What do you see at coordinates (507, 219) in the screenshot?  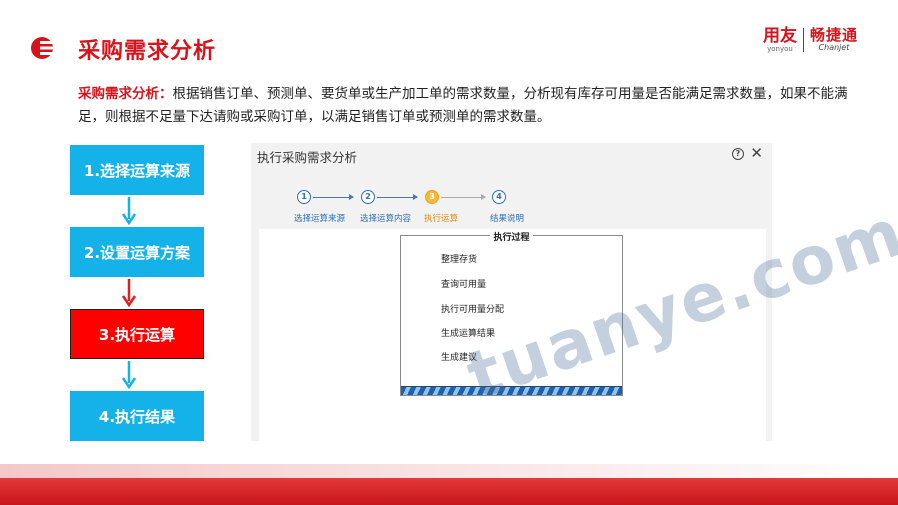 I see `wizard-step-4-label: 结果说明` at bounding box center [507, 219].